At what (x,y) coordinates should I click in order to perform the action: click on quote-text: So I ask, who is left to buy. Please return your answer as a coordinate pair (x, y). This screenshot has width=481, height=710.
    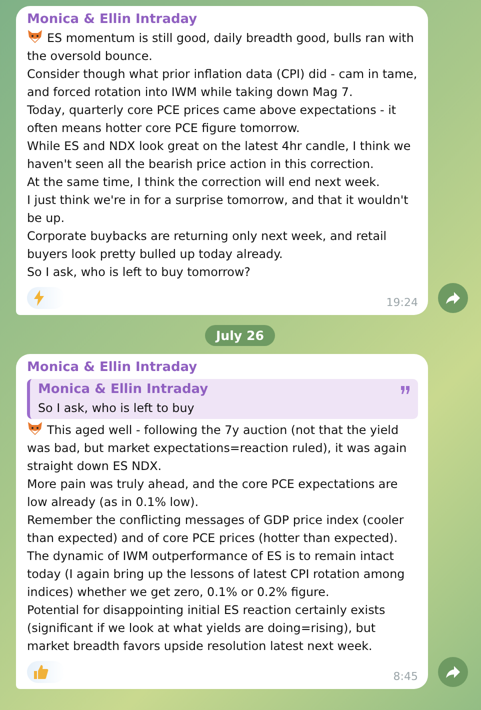
    Looking at the image, I should click on (117, 408).